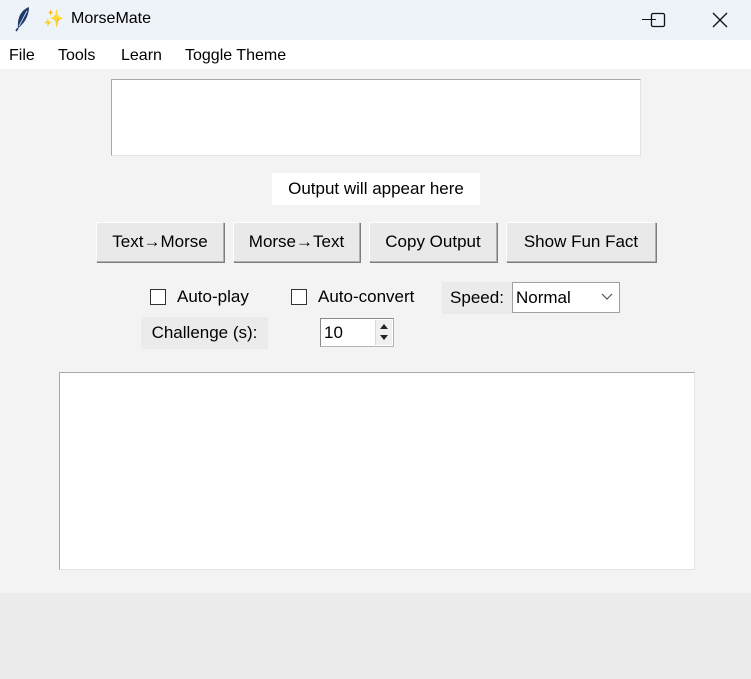  What do you see at coordinates (383, 332) in the screenshot?
I see `spin-arrows` at bounding box center [383, 332].